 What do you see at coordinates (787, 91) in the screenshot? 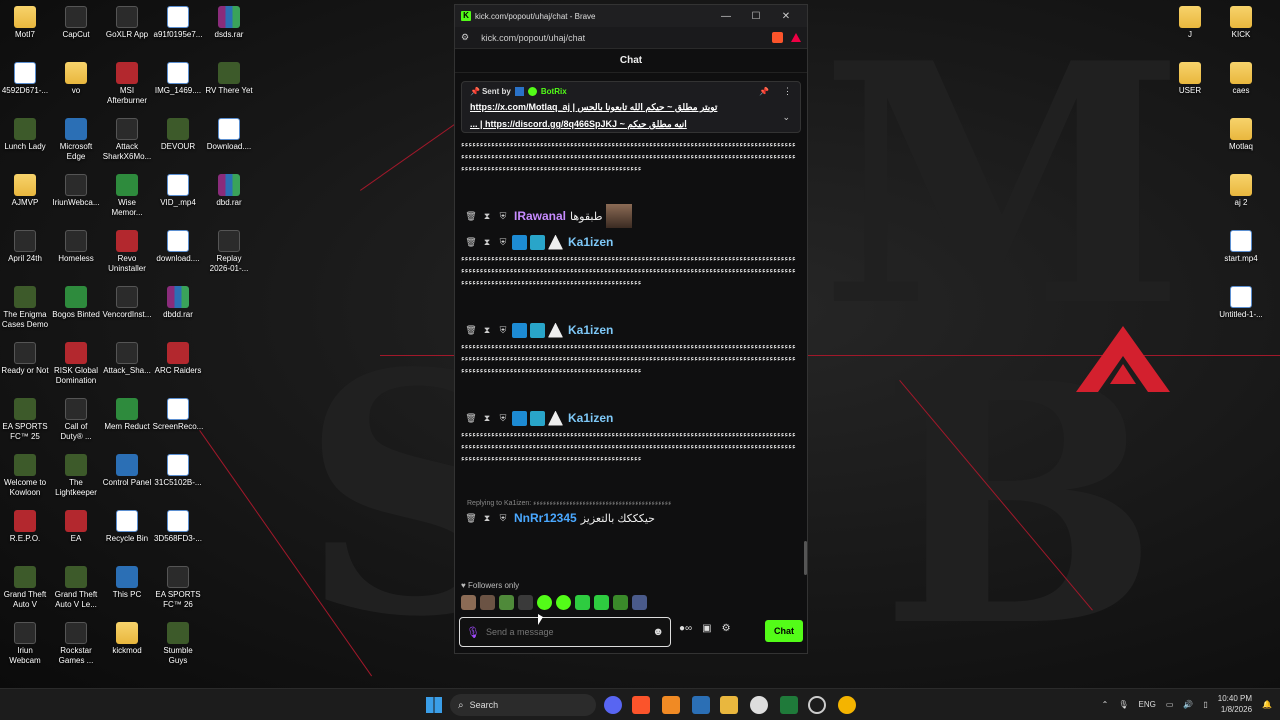
I see `more-options-icon: ⋮` at bounding box center [787, 91].